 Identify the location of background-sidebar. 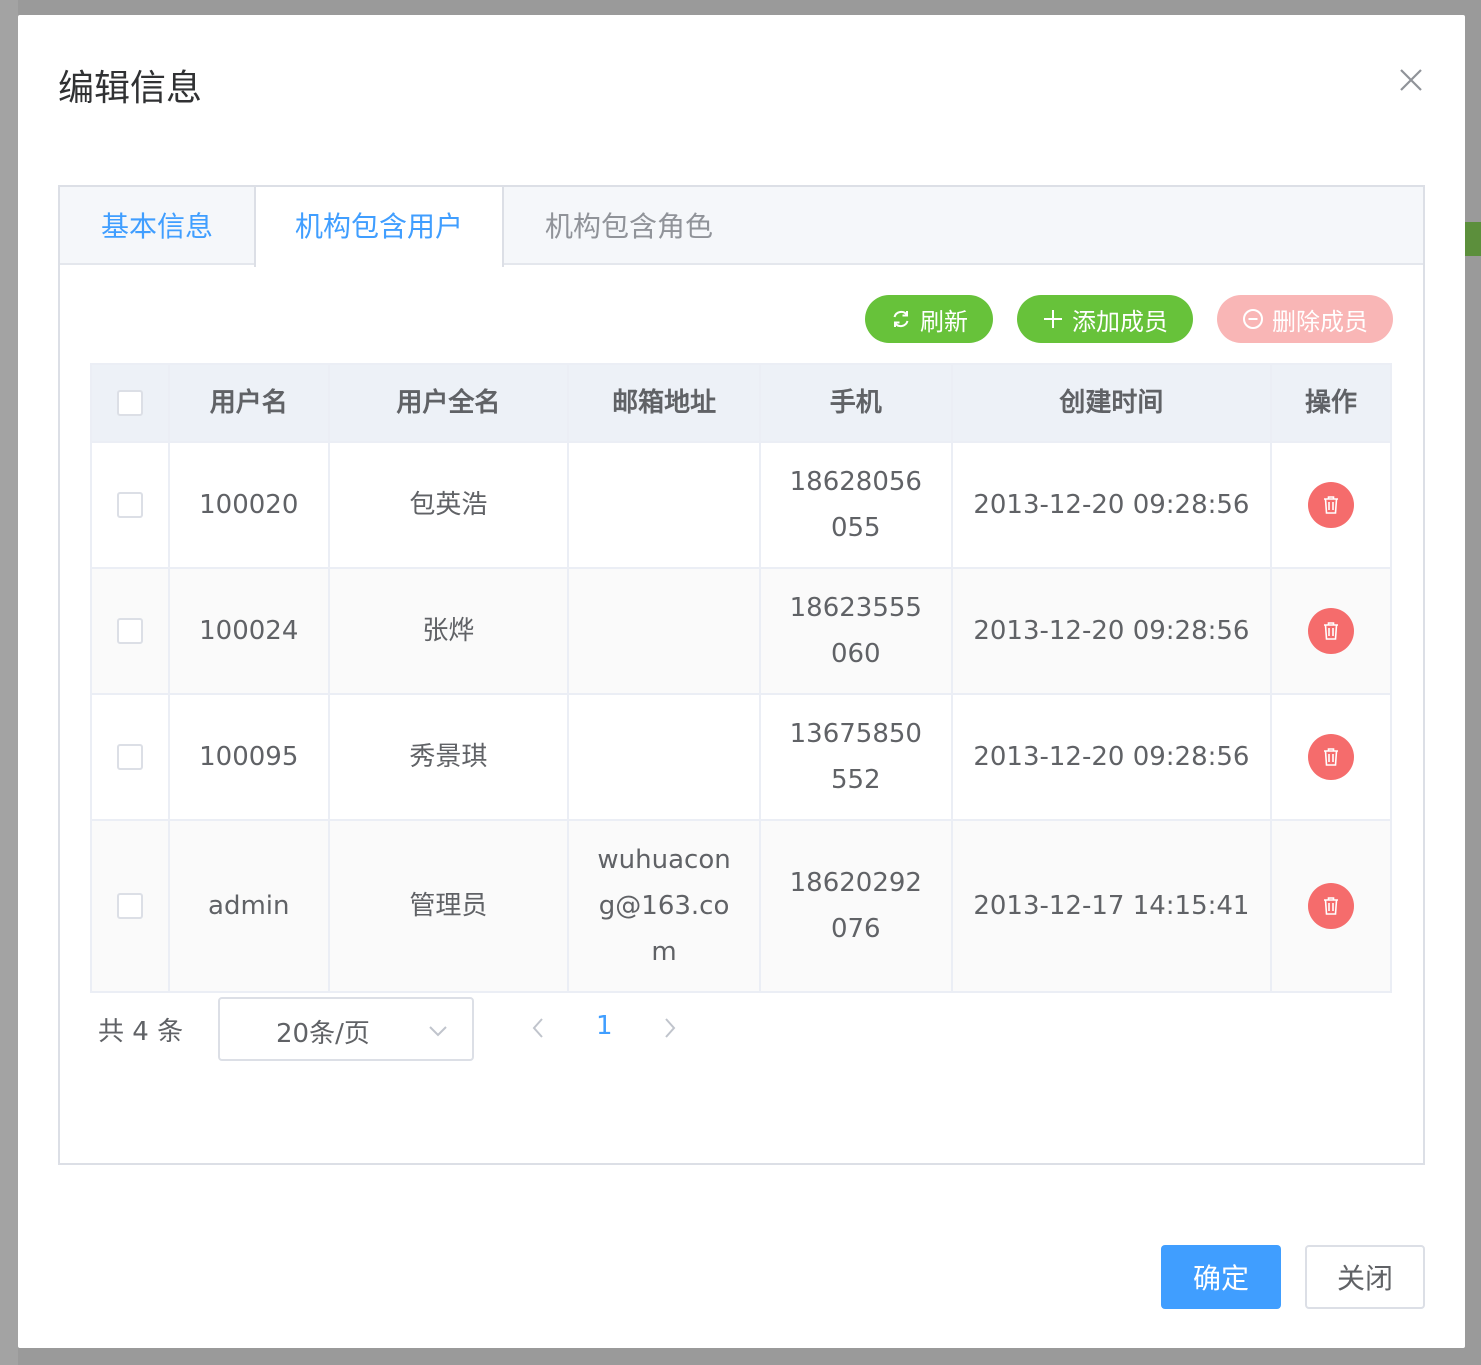
(9, 682).